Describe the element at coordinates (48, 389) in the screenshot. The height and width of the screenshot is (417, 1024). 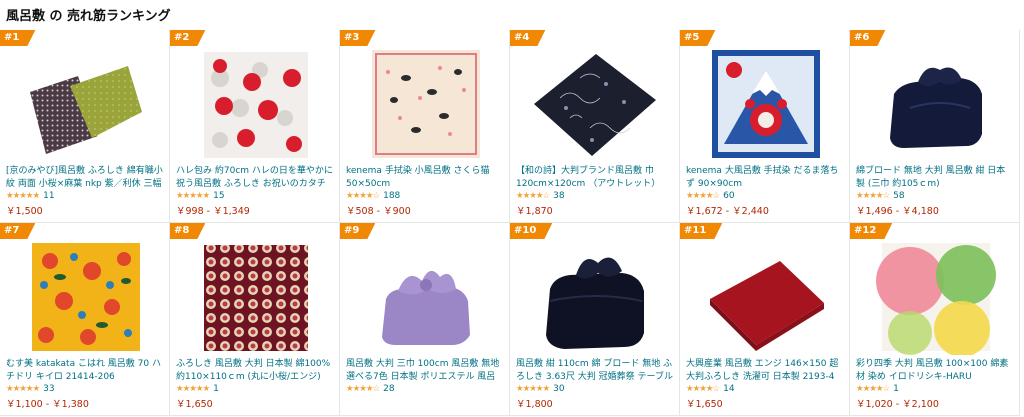
I see `review-count-link: 33` at that location.